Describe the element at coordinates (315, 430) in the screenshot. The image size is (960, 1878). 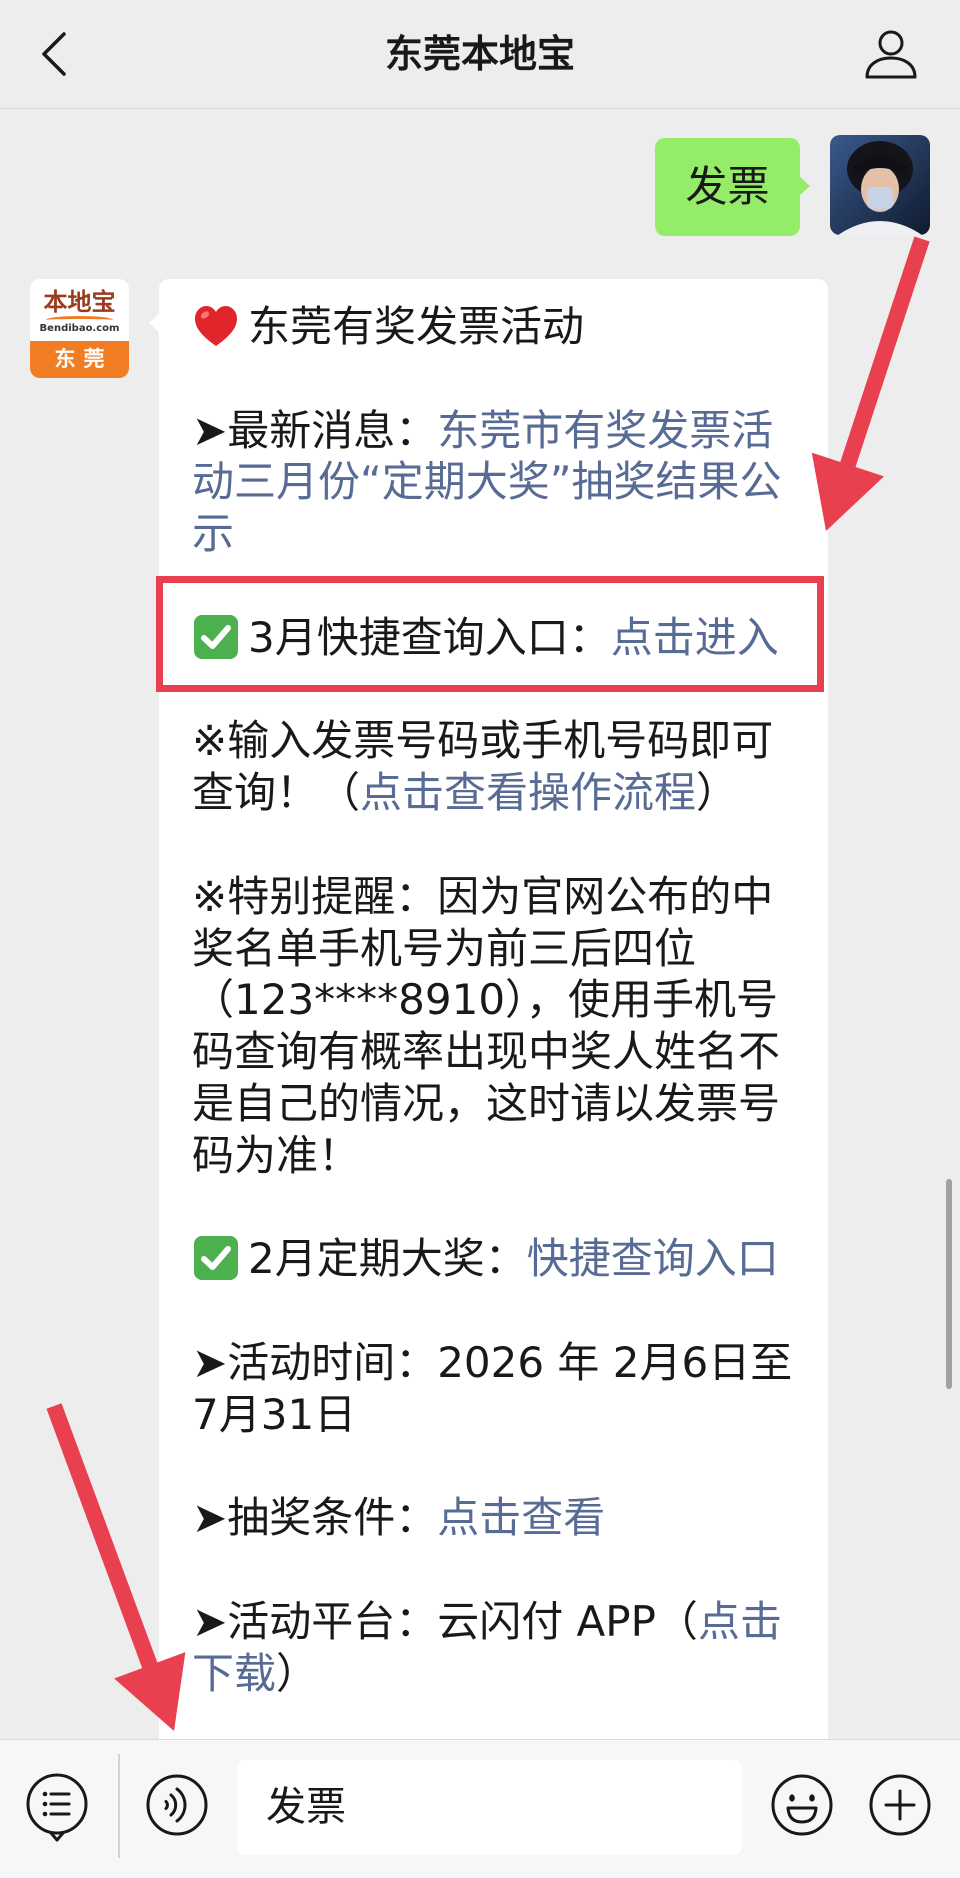
I see `latest-news-label: ➤最新消息：` at that location.